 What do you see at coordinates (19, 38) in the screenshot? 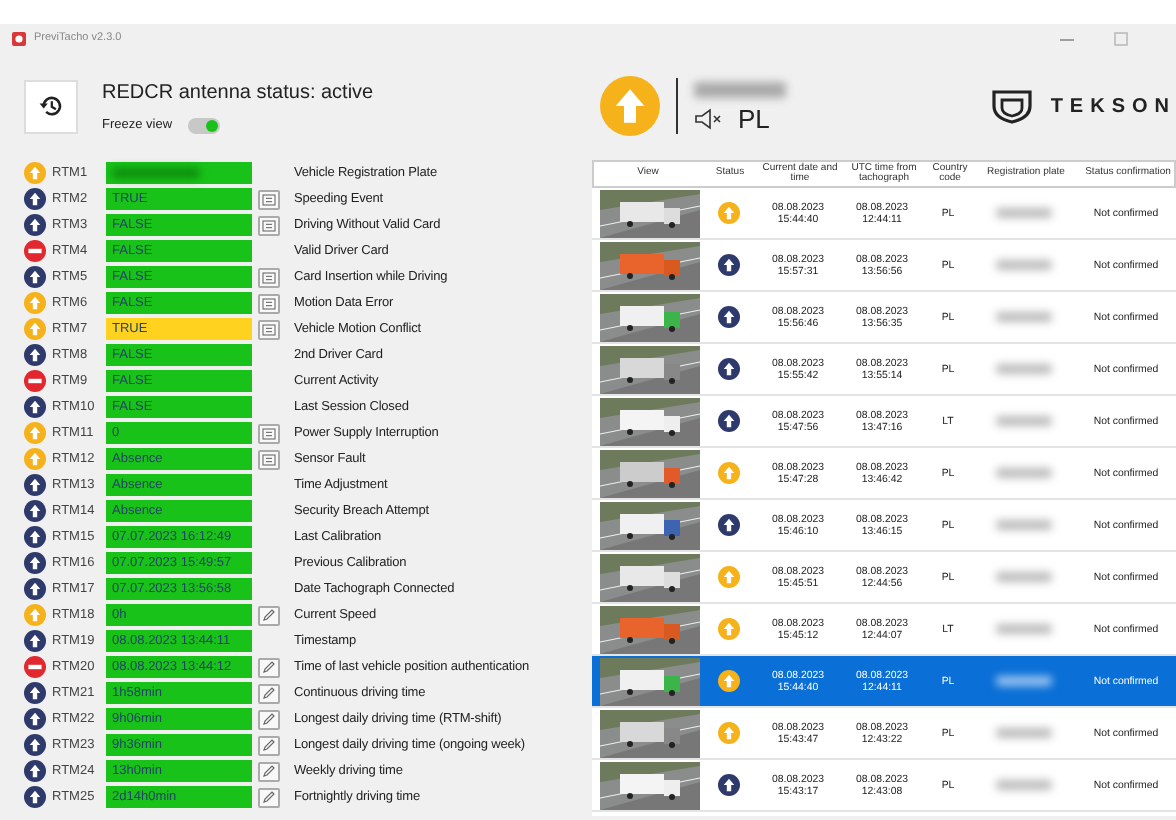
I see `app-icon` at bounding box center [19, 38].